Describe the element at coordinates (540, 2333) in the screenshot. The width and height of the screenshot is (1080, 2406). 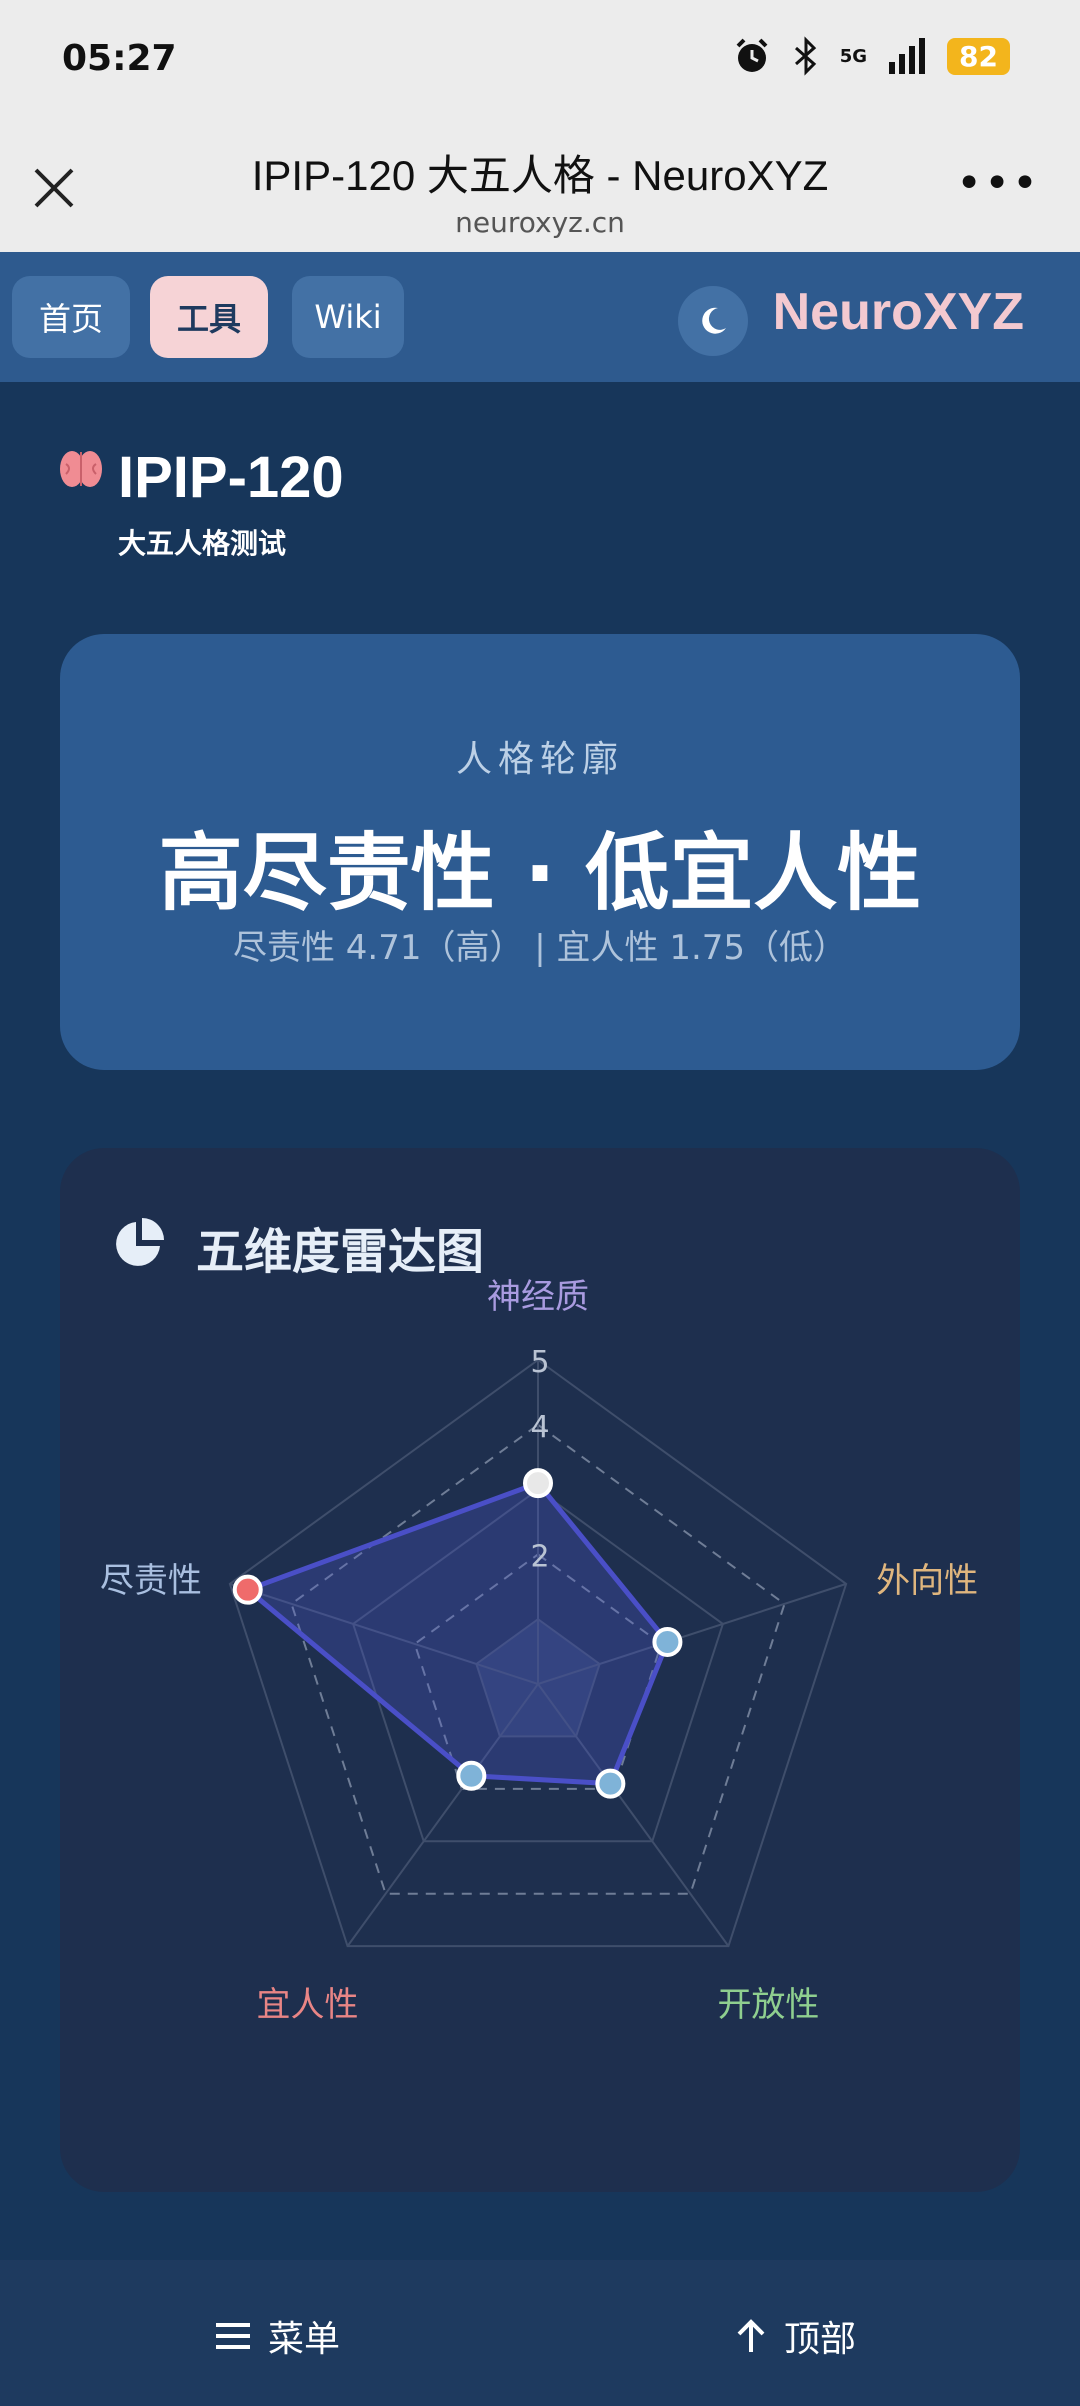
I see `bottom-bar: 菜单 顶部` at that location.